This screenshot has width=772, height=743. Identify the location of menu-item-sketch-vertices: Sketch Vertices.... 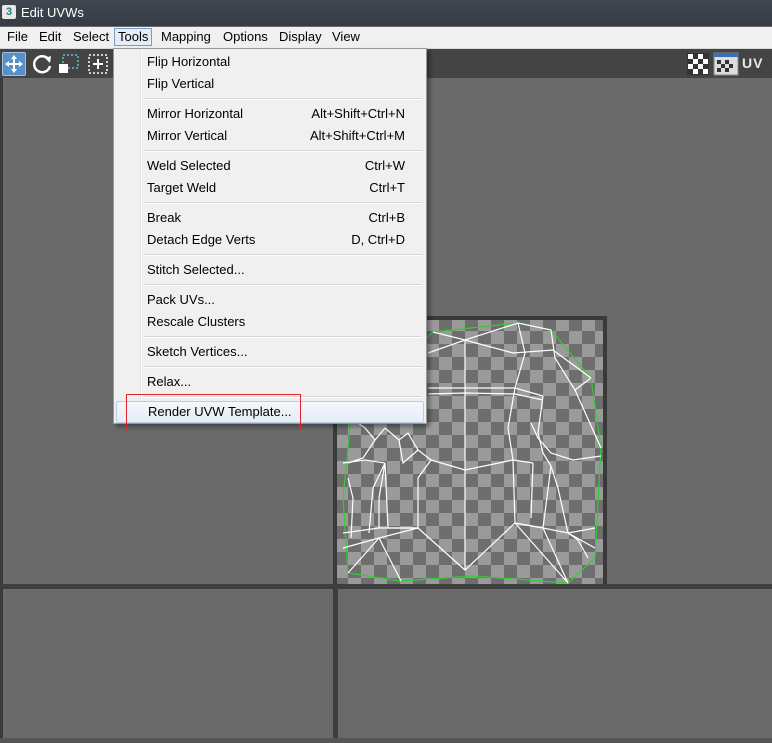
(270, 352).